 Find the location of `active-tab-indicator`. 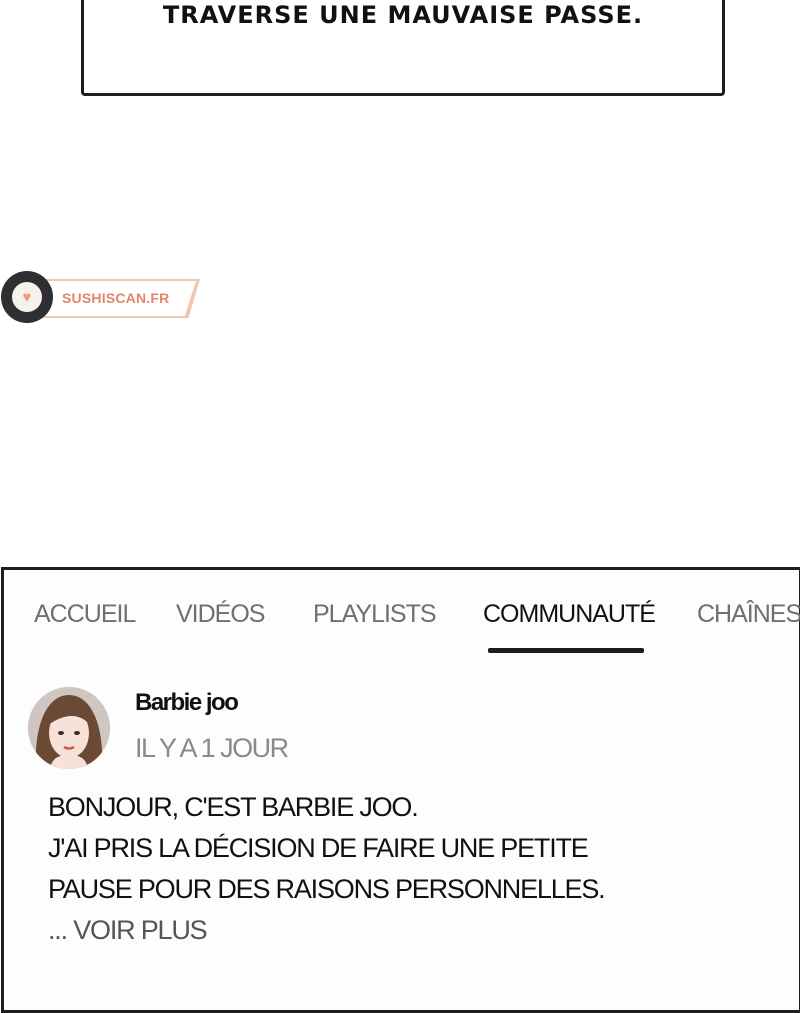

active-tab-indicator is located at coordinates (566, 650).